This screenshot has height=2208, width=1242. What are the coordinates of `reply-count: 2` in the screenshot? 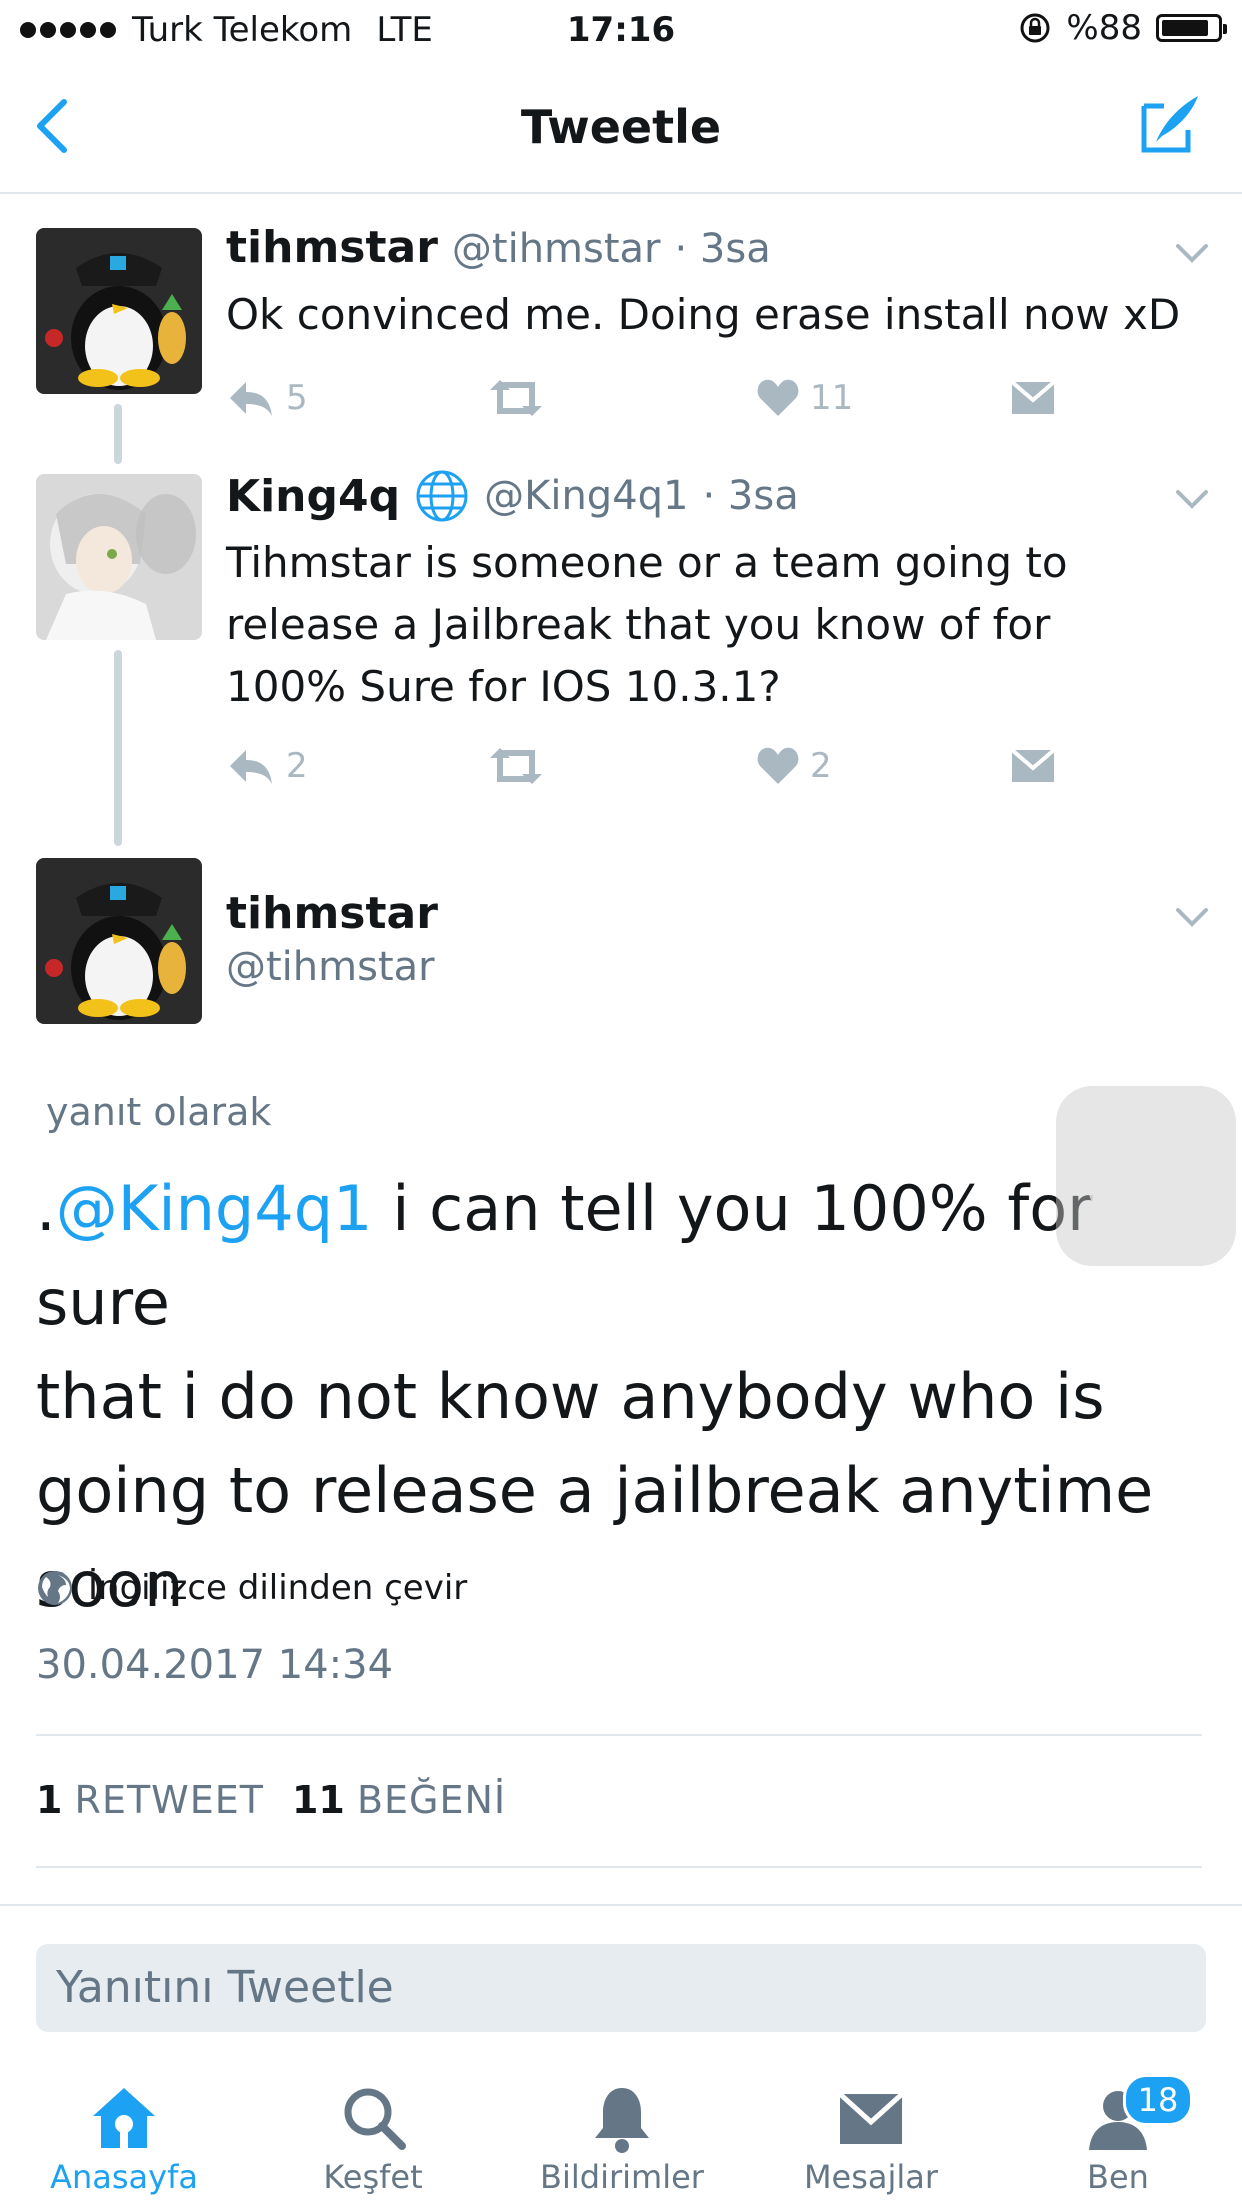 It's located at (297, 766).